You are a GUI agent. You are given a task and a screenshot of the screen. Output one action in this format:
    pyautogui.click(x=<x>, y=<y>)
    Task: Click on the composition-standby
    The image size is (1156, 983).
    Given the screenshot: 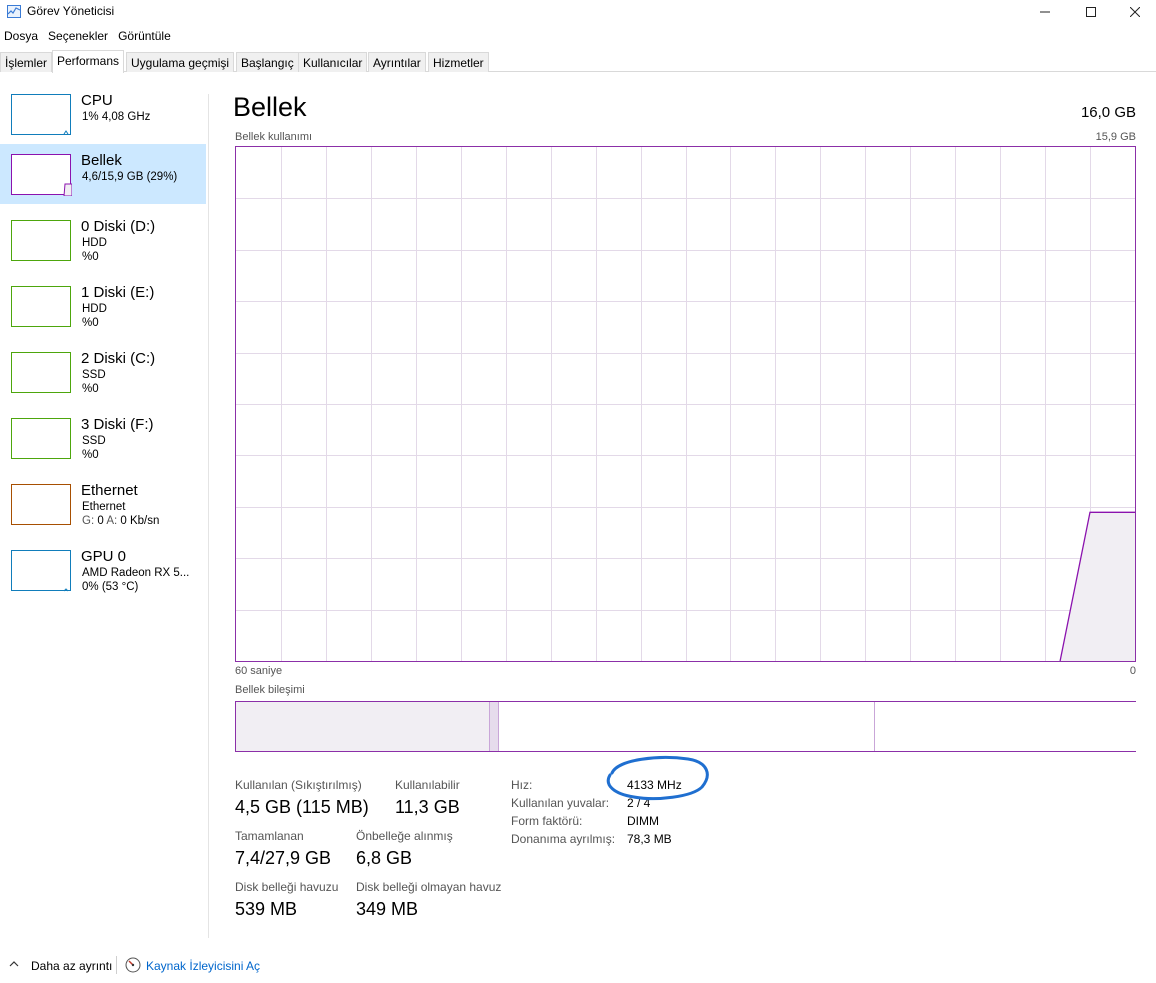 What is the action you would take?
    pyautogui.click(x=686, y=726)
    